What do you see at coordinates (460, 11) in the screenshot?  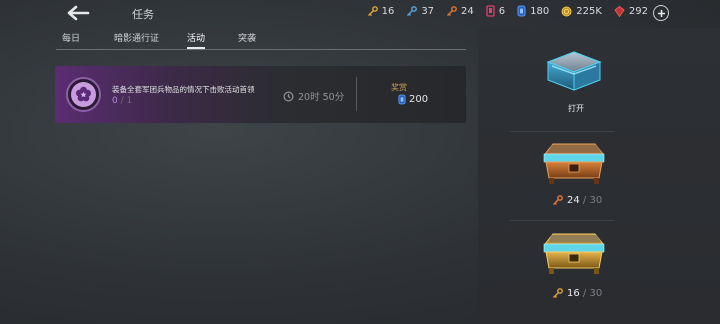 I see `resource-orange-key: 24` at bounding box center [460, 11].